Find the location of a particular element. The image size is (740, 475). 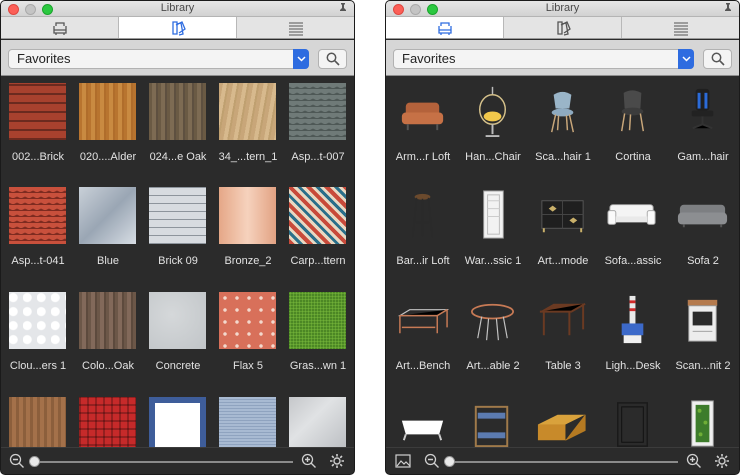

right-item: Scan...nit 2 is located at coordinates (703, 336).